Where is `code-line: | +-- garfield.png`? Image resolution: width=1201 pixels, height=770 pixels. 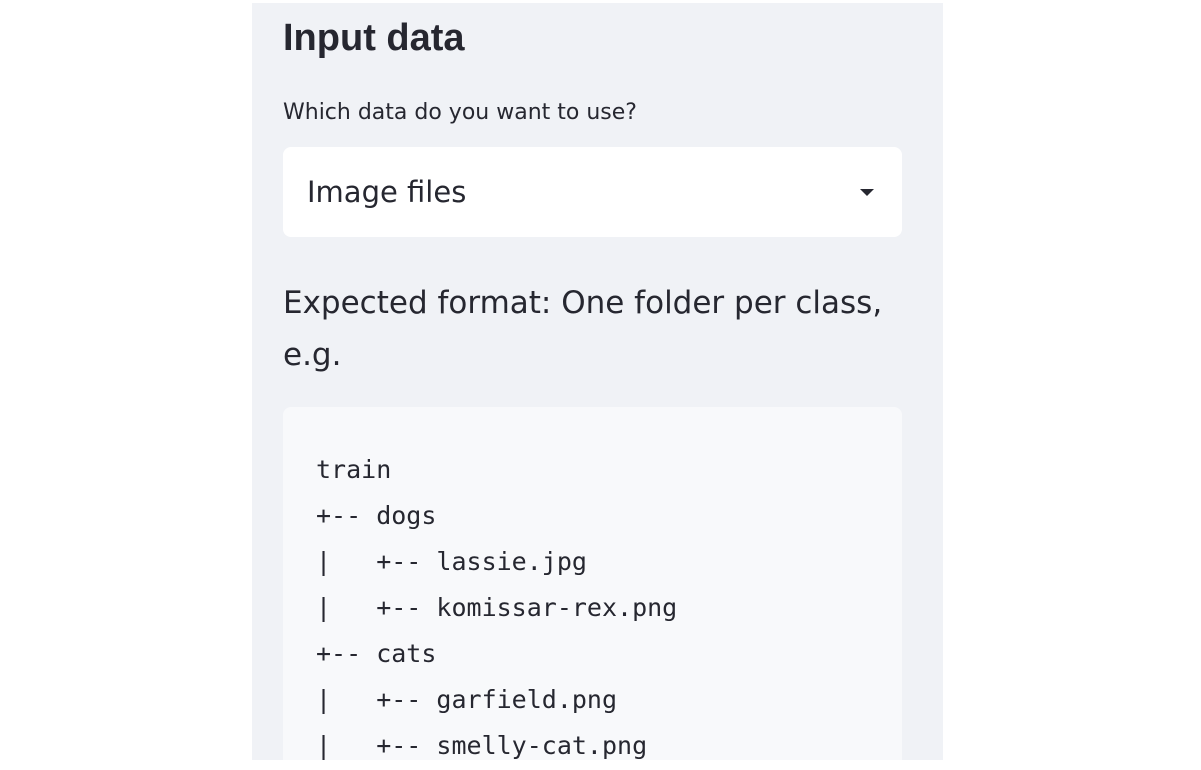
code-line: | +-- garfield.png is located at coordinates (467, 699).